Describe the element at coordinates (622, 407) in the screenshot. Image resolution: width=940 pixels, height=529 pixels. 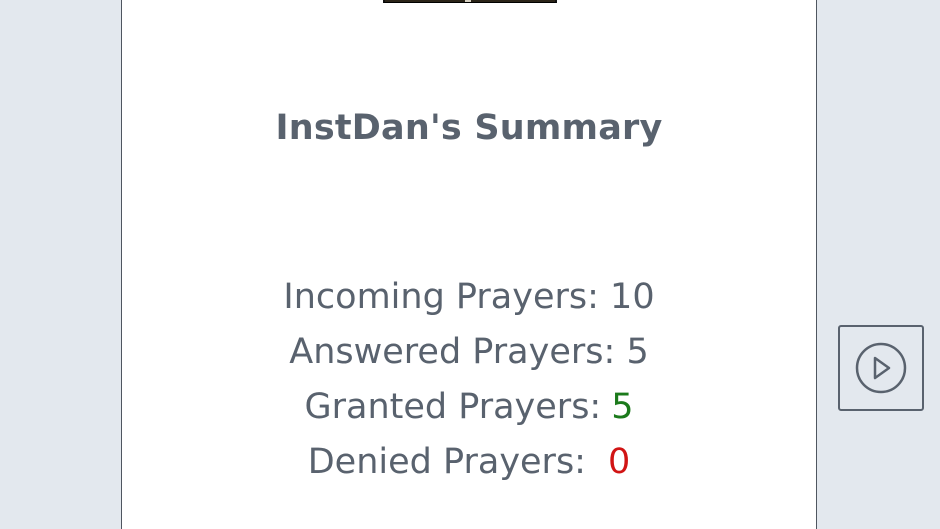
I see `granted-prayers-value: 5` at that location.